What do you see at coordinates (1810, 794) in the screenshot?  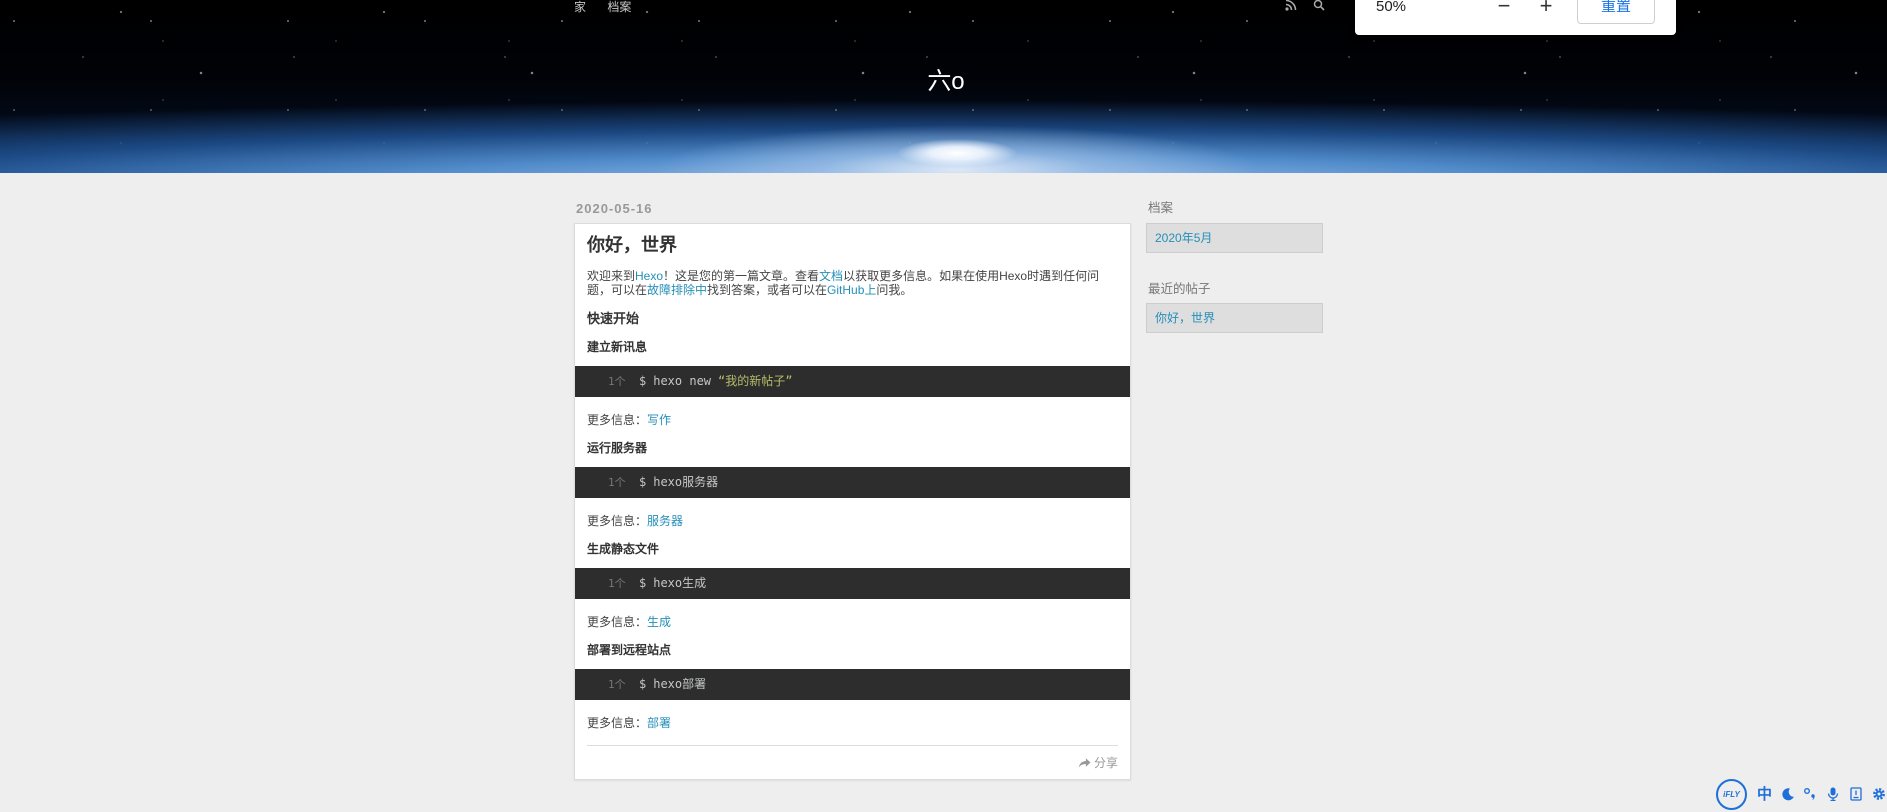 I see `punctuation-icon` at bounding box center [1810, 794].